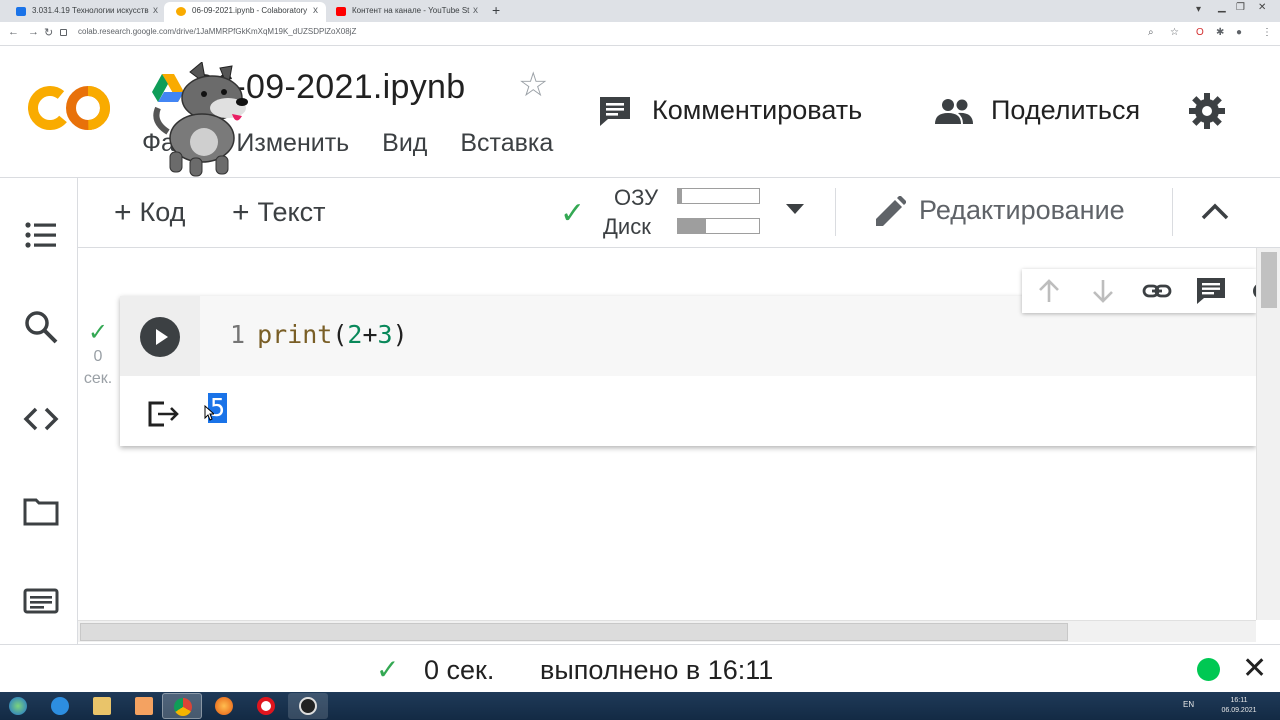 Image resolution: width=1280 pixels, height=720 pixels. I want to click on browser-tab: 3.031.4.19 Технологии искусств x, so click(85, 12).